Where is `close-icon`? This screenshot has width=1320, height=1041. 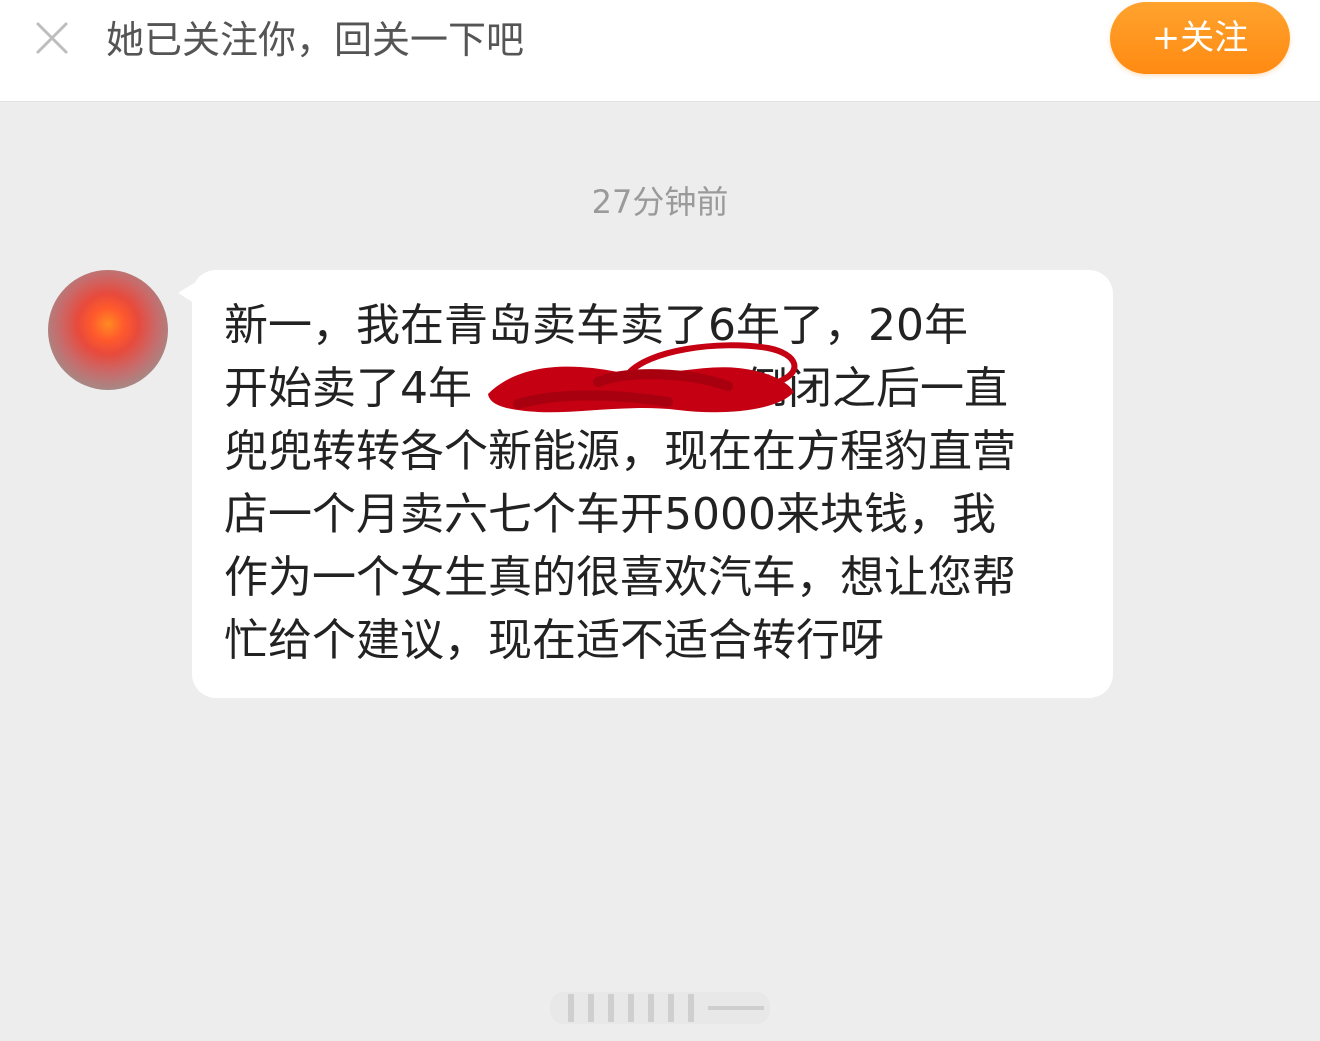
close-icon is located at coordinates (52, 38).